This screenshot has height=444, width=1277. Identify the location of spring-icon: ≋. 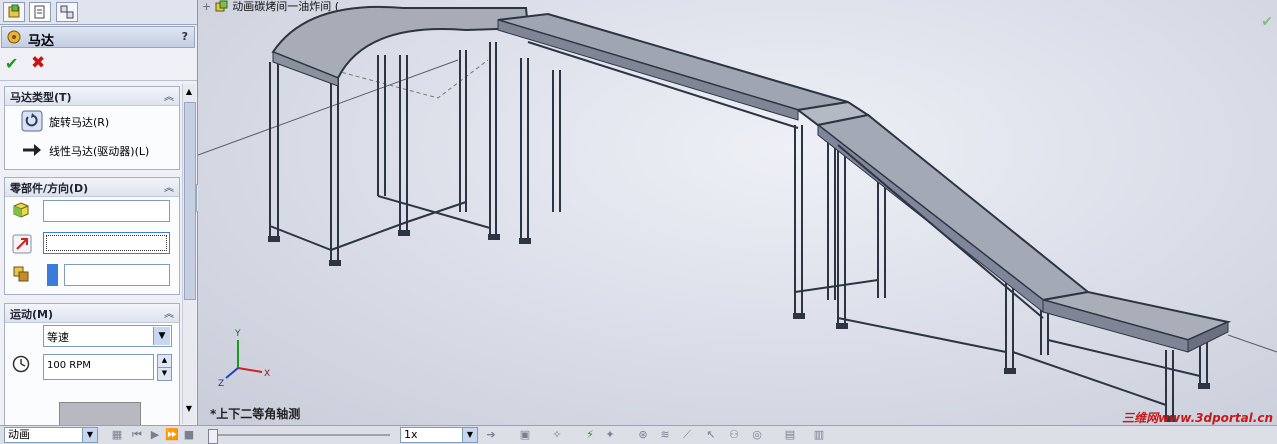
(665, 435).